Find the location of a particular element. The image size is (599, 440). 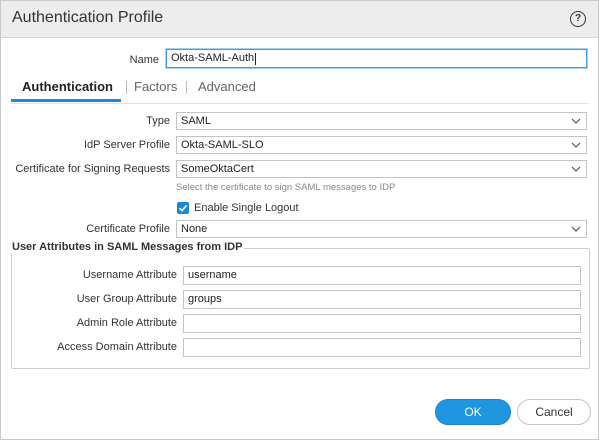

cert-signing-label: Certificate for Signing Requests is located at coordinates (92, 169).